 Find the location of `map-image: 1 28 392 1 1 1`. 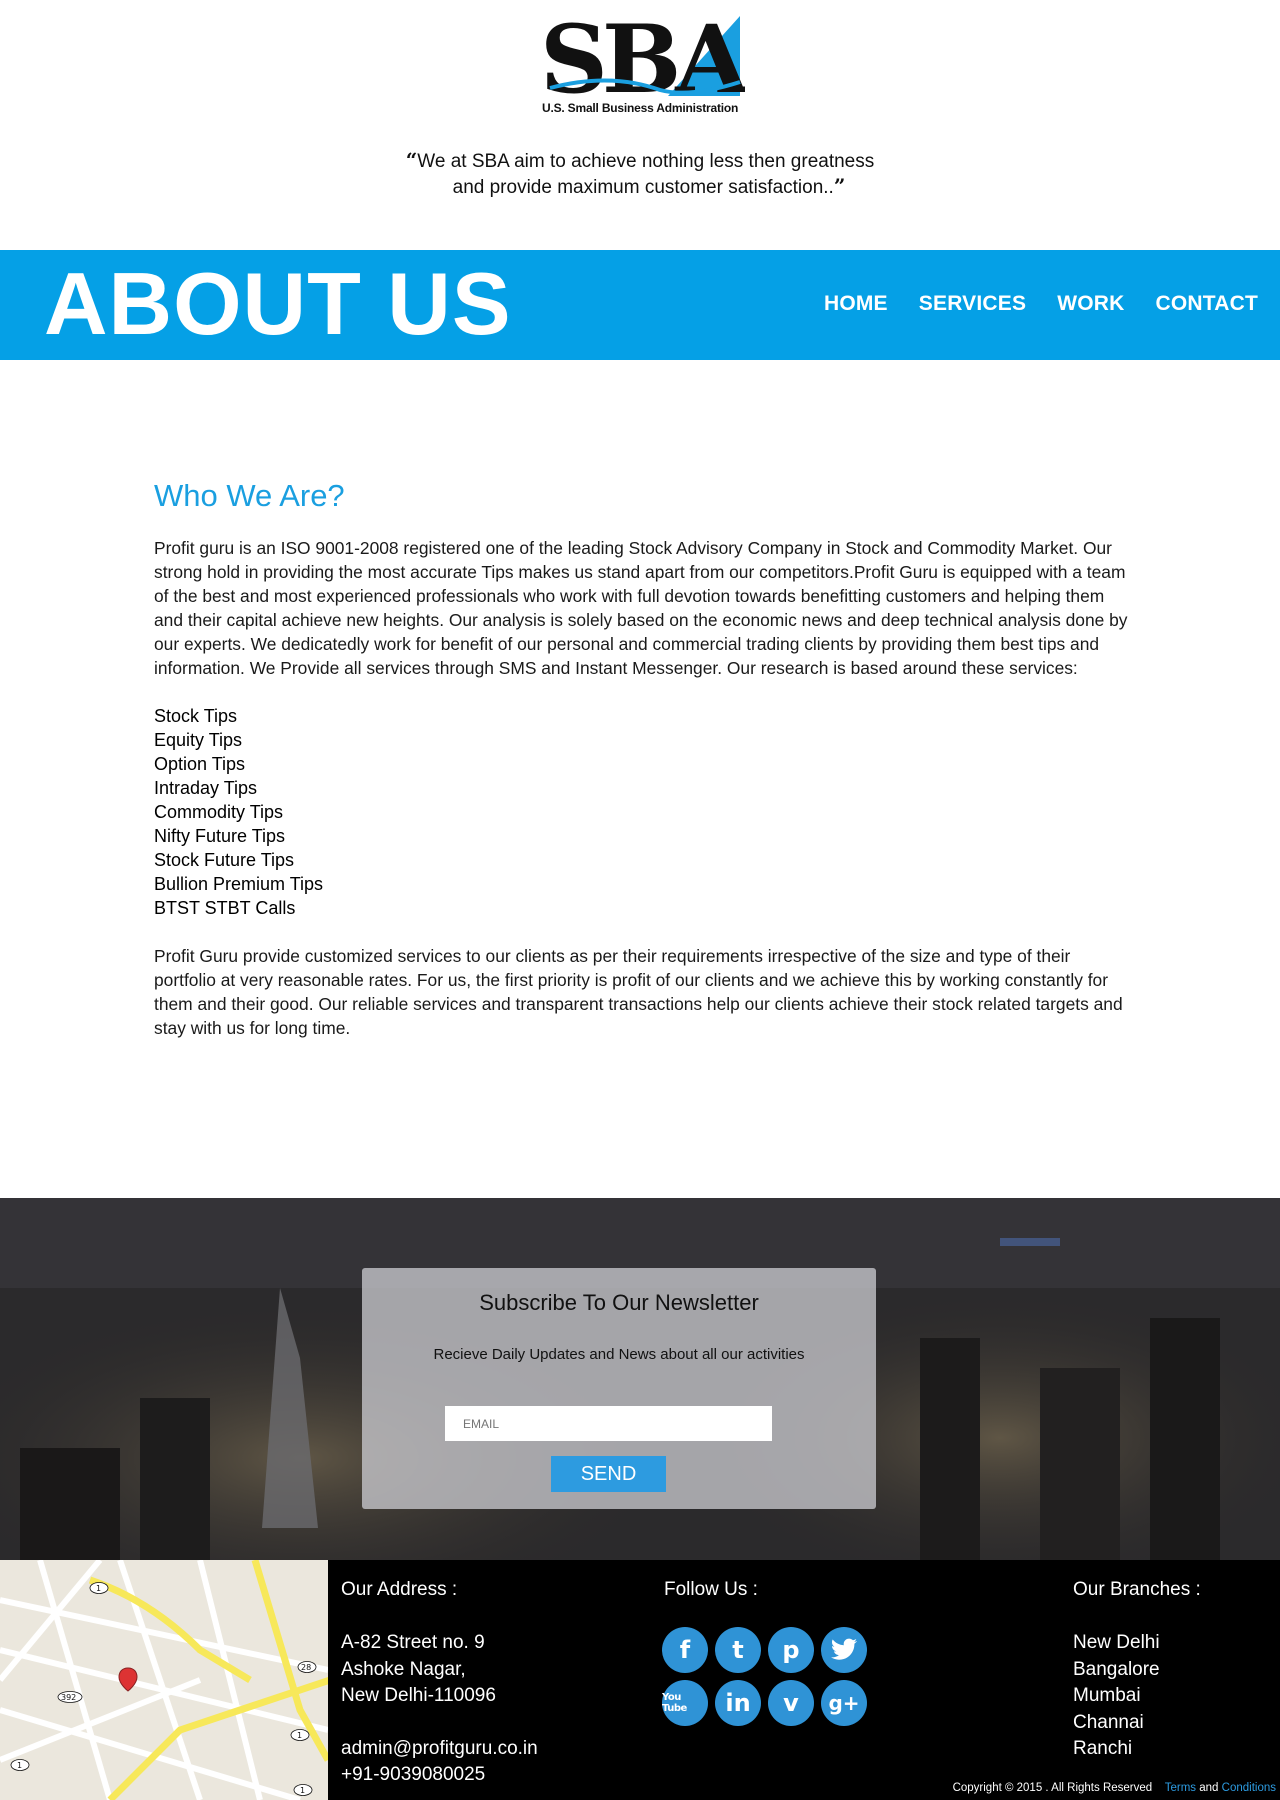

map-image: 1 28 392 1 1 1 is located at coordinates (164, 1680).